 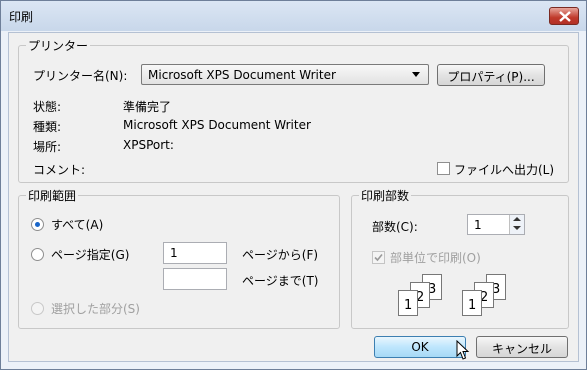 What do you see at coordinates (59, 170) in the screenshot?
I see `comment-label: コメント:` at bounding box center [59, 170].